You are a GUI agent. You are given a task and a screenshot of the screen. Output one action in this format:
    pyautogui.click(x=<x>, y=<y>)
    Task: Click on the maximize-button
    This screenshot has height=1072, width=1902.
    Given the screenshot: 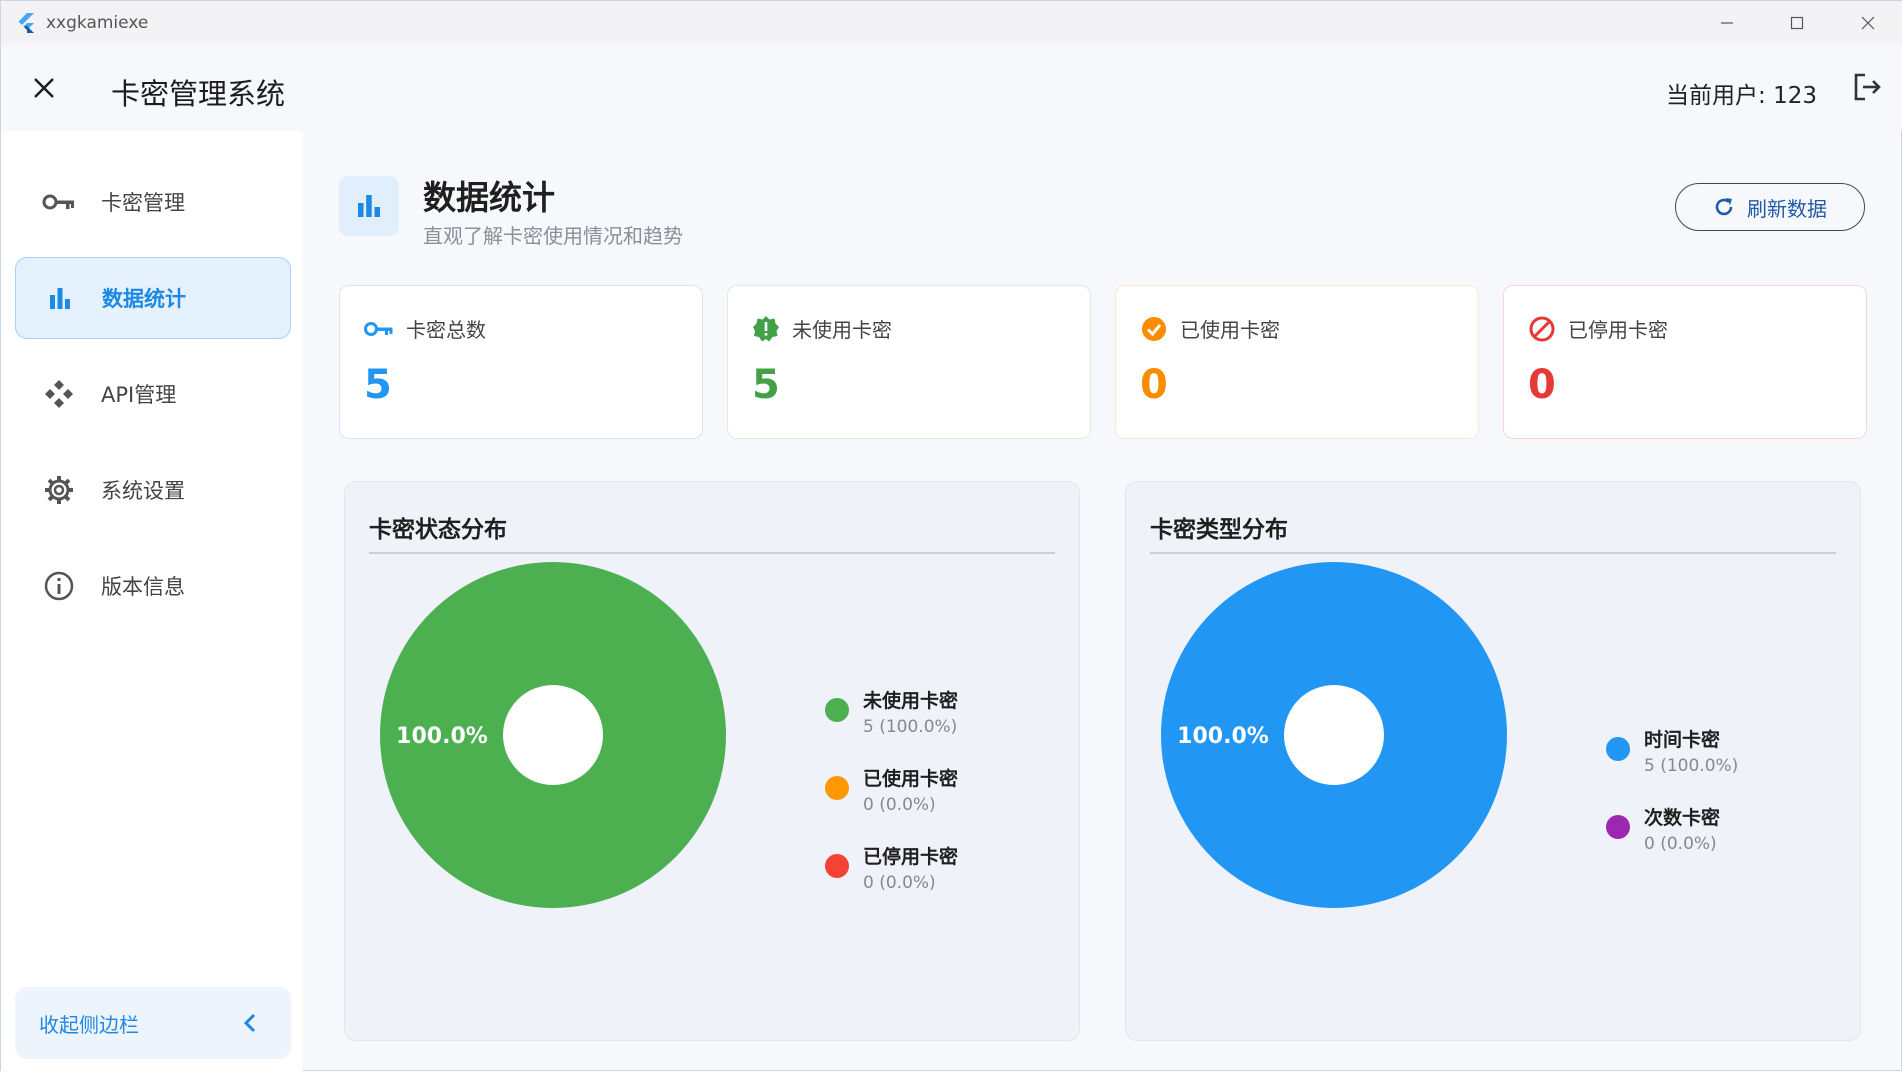 What is the action you would take?
    pyautogui.click(x=1797, y=23)
    